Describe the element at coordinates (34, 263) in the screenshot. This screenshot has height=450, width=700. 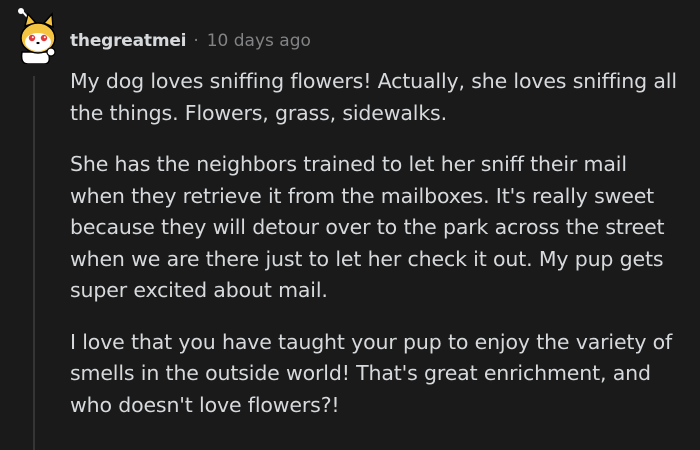
I see `thread-line` at that location.